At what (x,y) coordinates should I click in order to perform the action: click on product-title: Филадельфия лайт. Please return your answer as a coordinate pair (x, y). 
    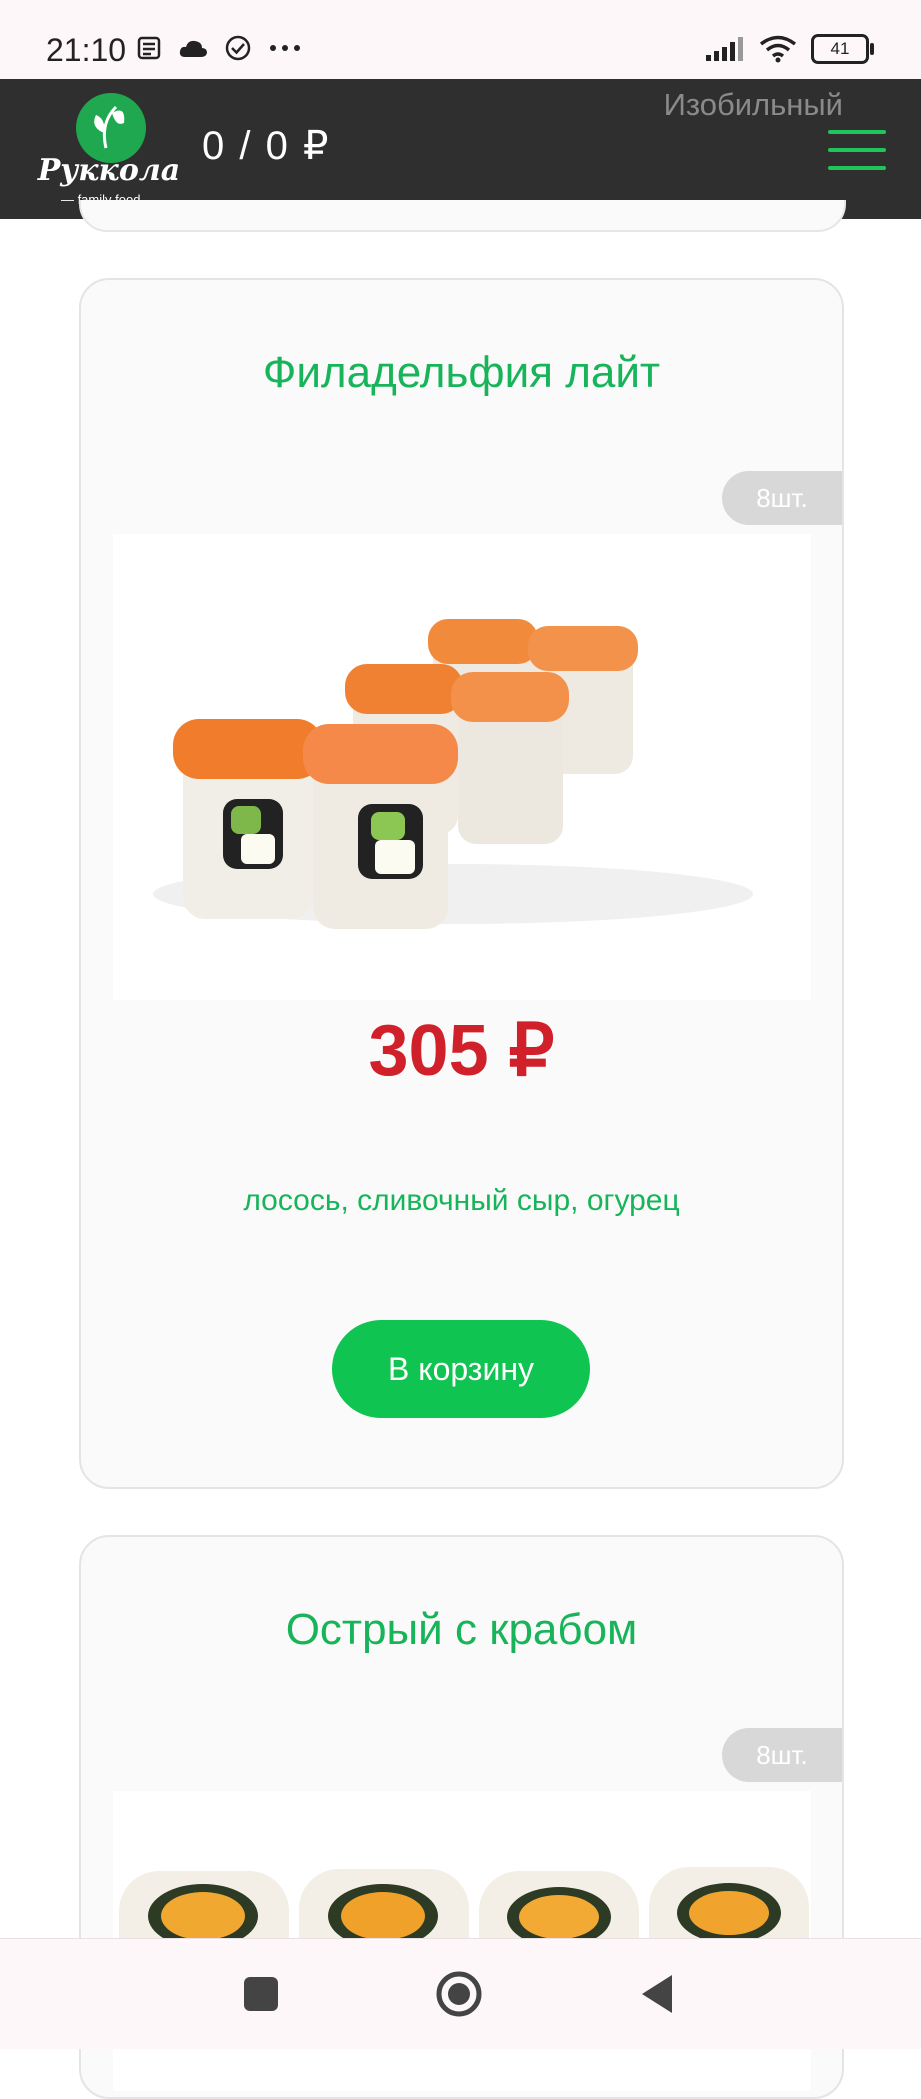
    Looking at the image, I should click on (461, 373).